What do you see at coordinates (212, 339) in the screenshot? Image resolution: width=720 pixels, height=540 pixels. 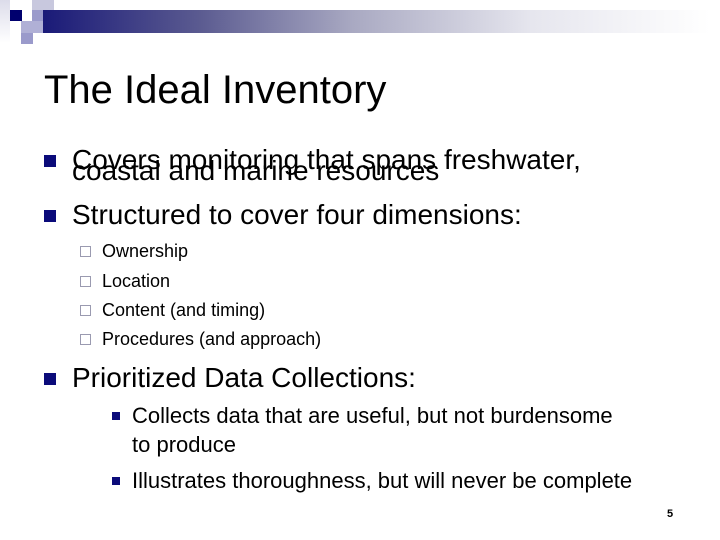 I see `dimension-text: Procedures (and approach)` at bounding box center [212, 339].